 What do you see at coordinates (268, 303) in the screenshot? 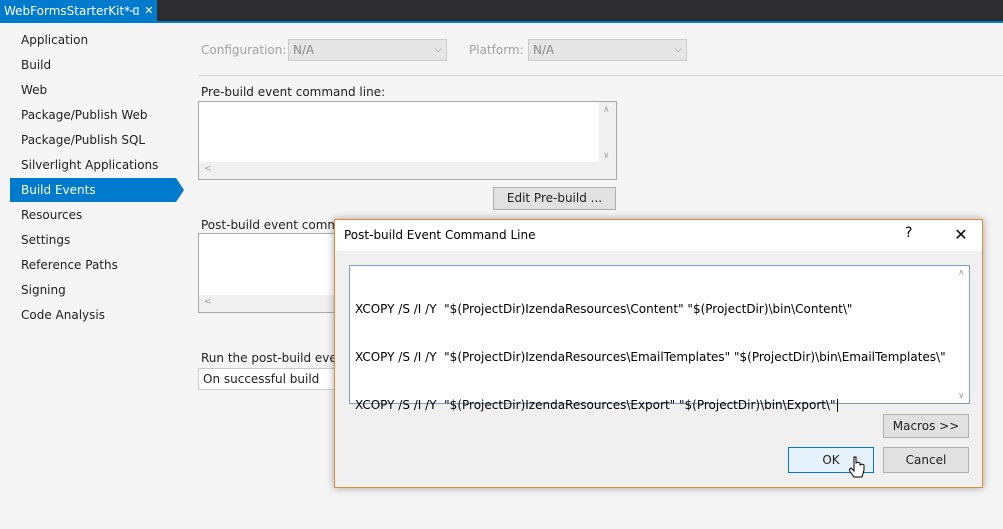
I see `postbuild-horizontal-scrollbar: <` at bounding box center [268, 303].